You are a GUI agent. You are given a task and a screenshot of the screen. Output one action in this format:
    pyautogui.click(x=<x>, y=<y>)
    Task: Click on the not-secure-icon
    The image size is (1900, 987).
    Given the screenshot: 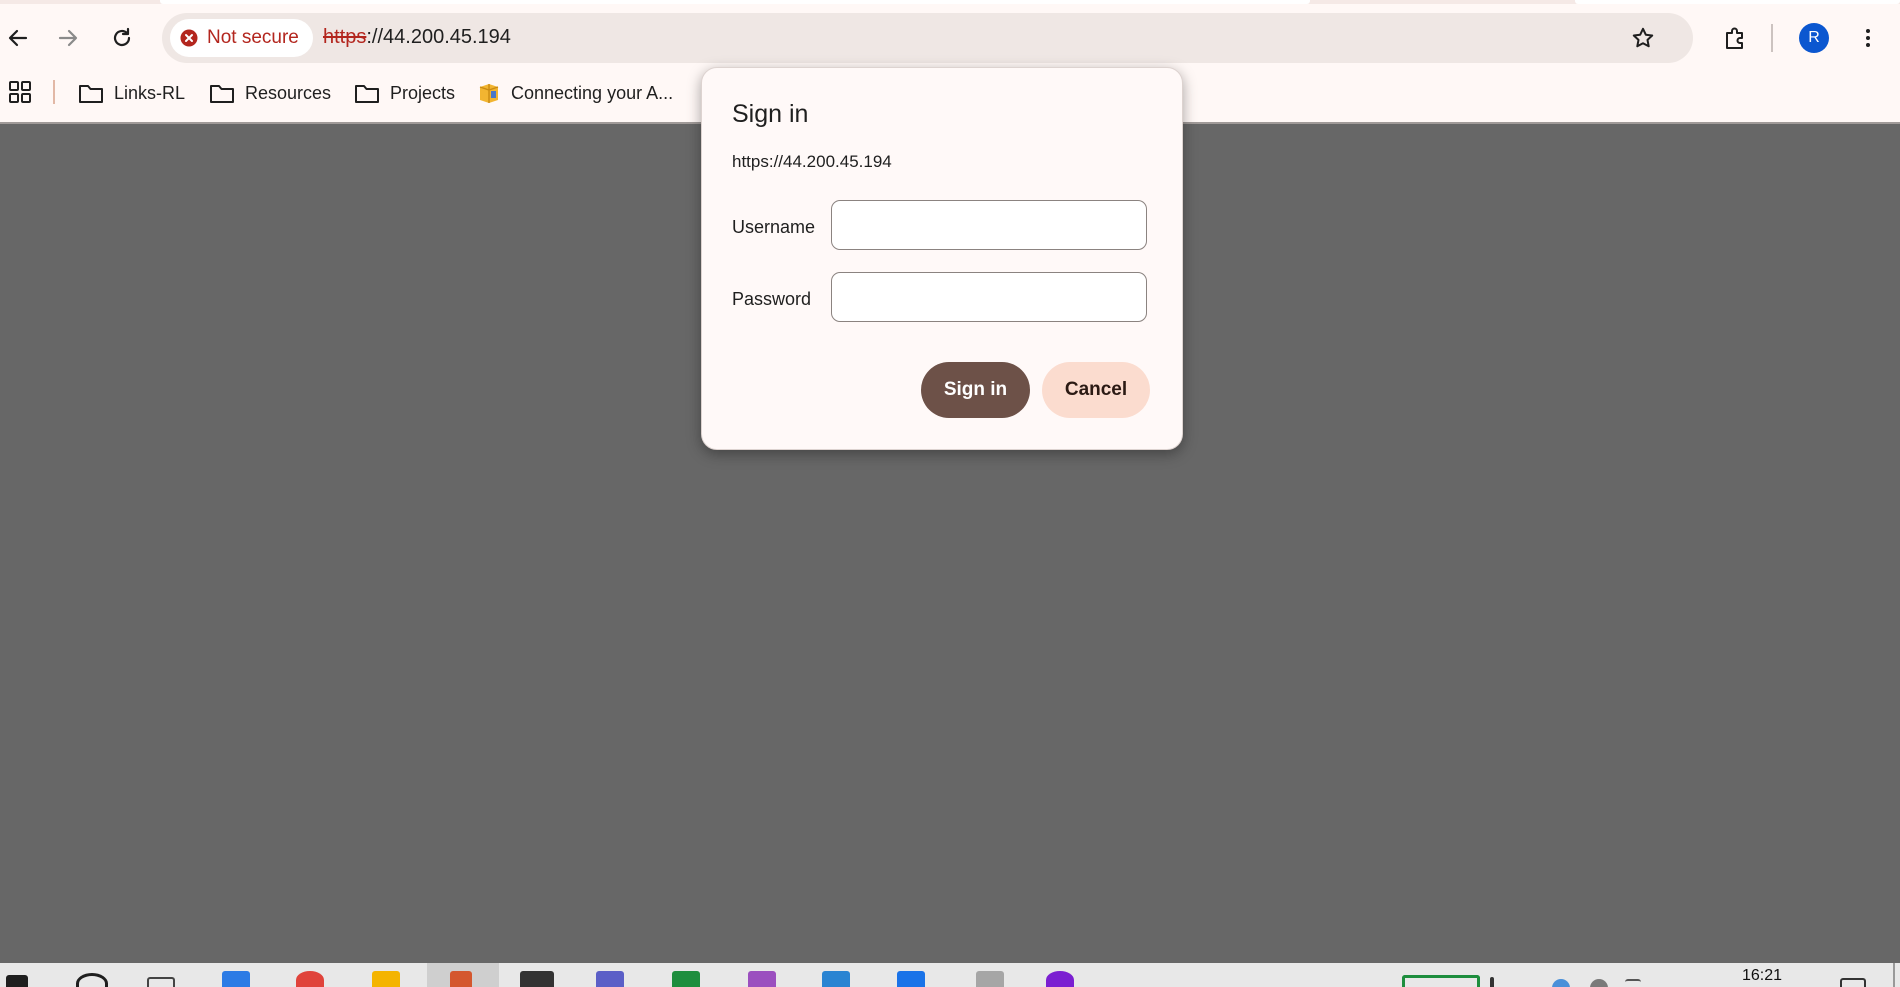 What is the action you would take?
    pyautogui.click(x=189, y=38)
    